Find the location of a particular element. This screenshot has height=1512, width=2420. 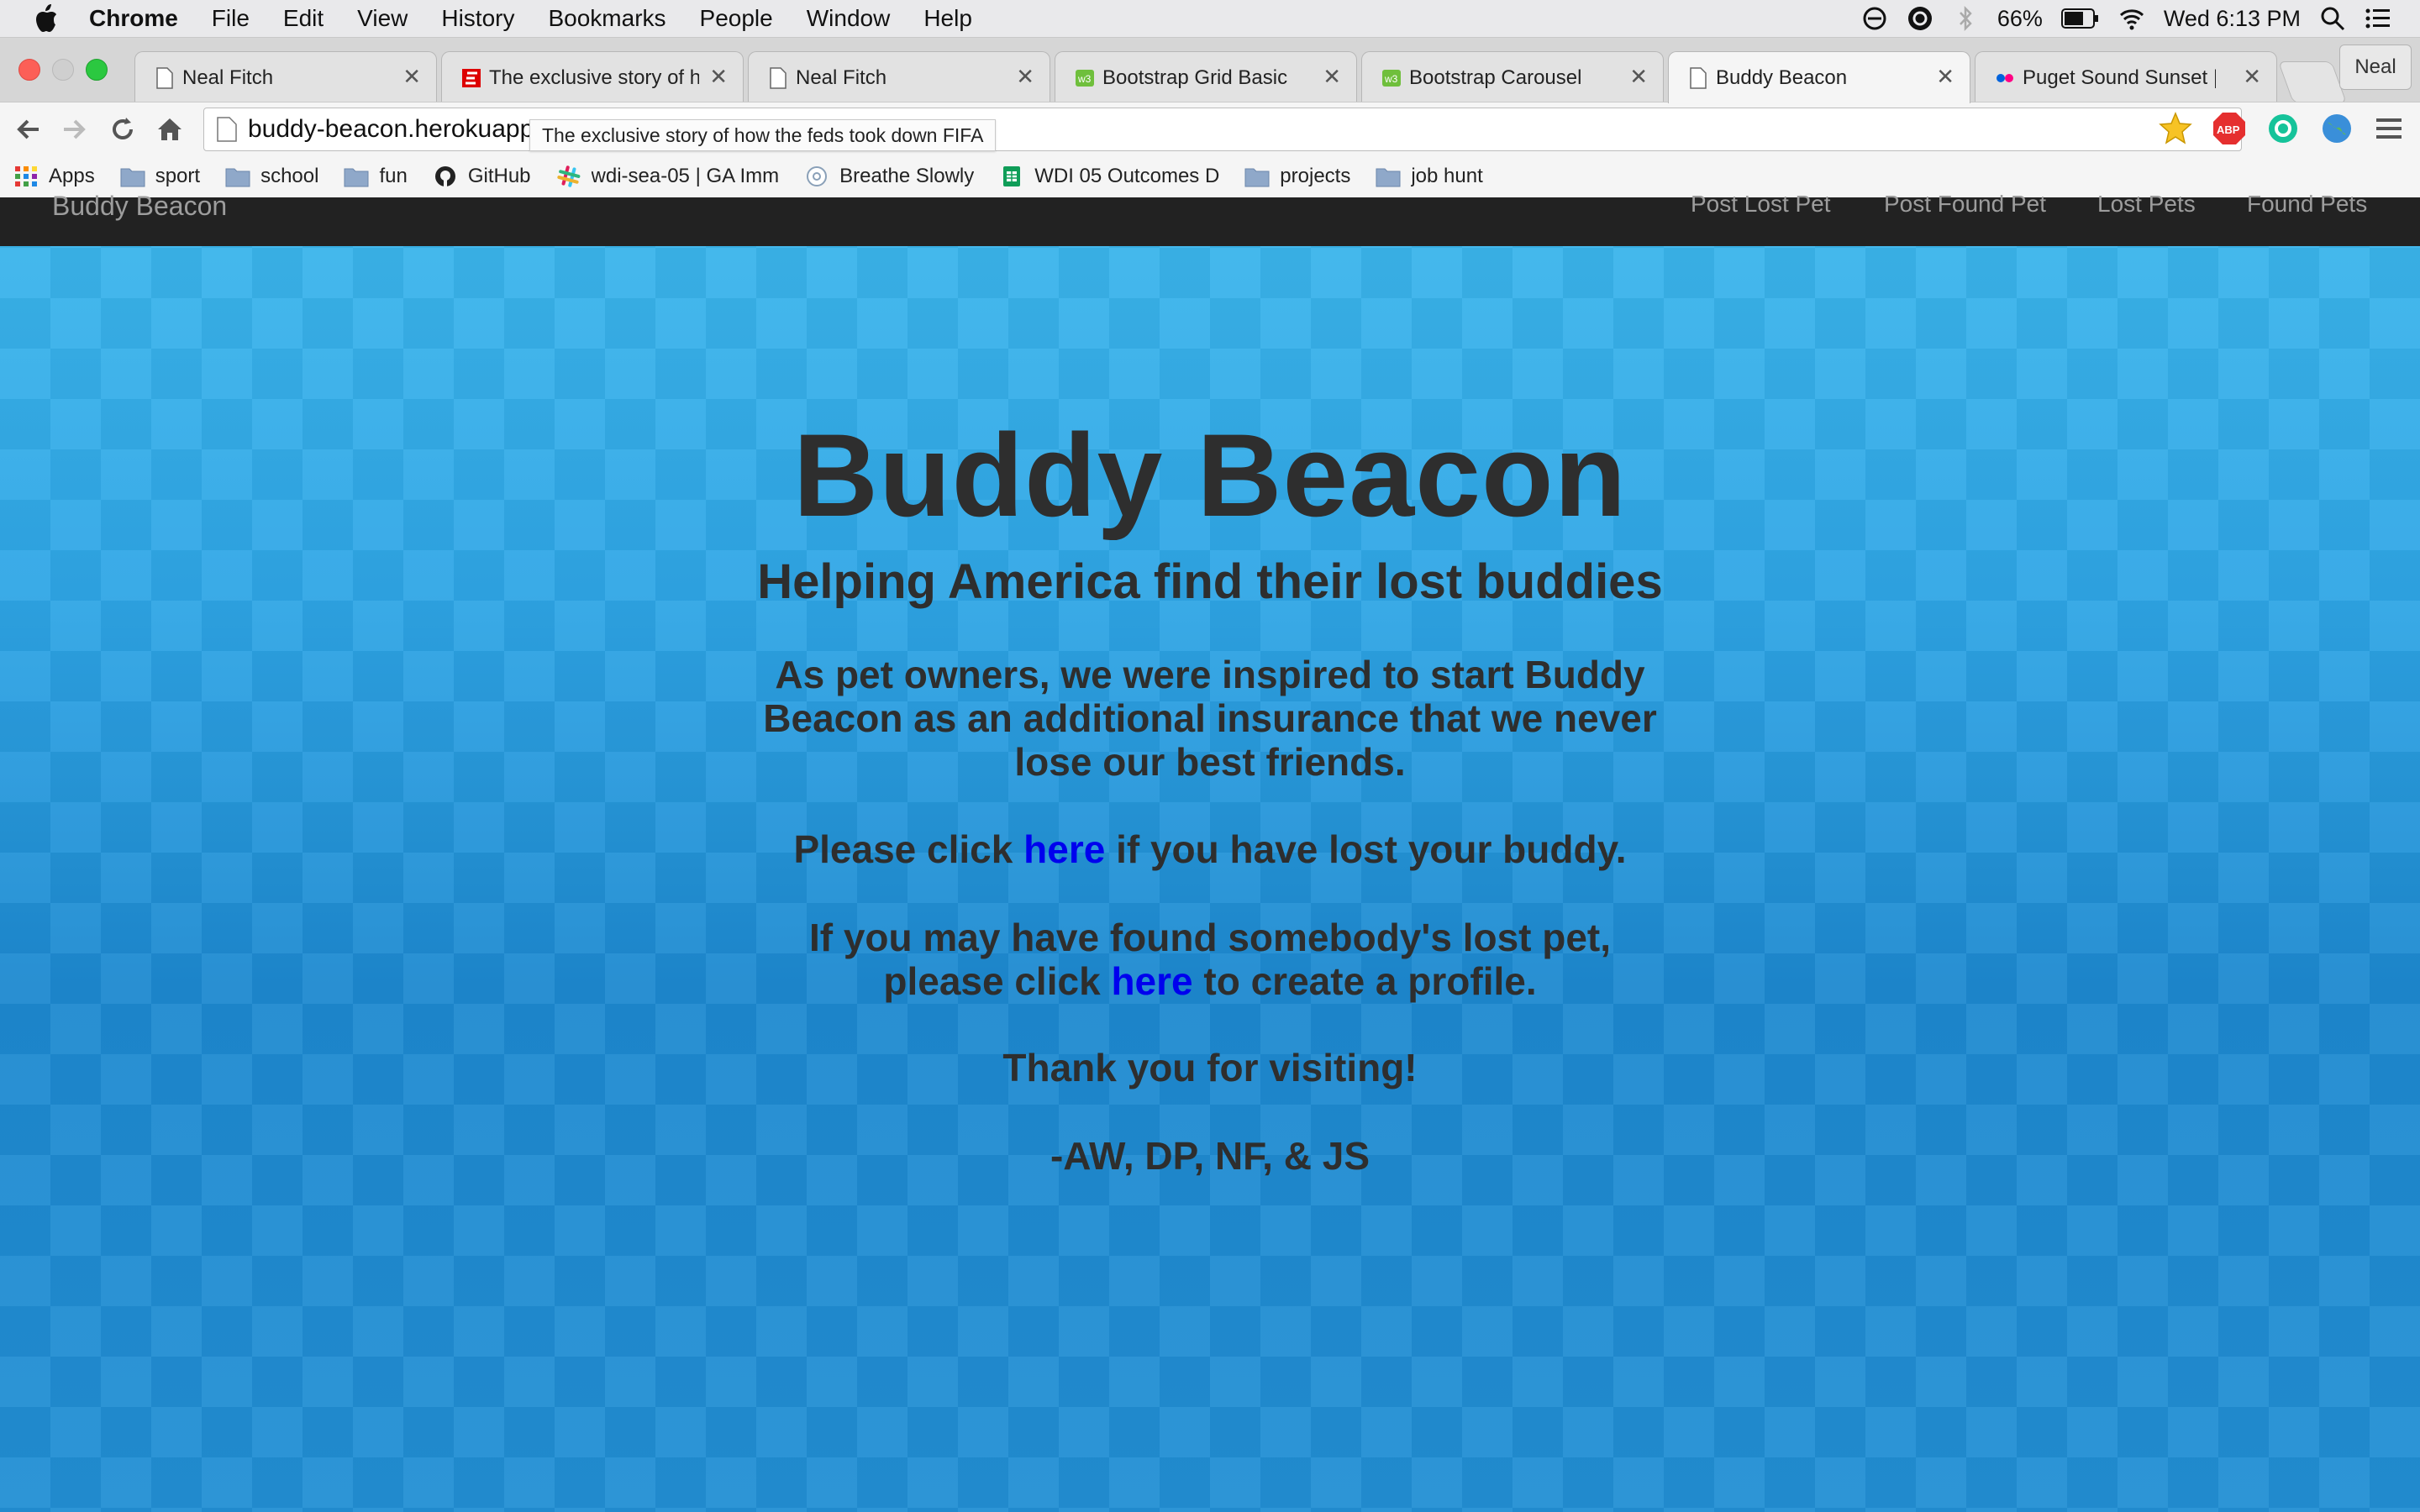

bookmark-apps: Apps is located at coordinates (54, 176).